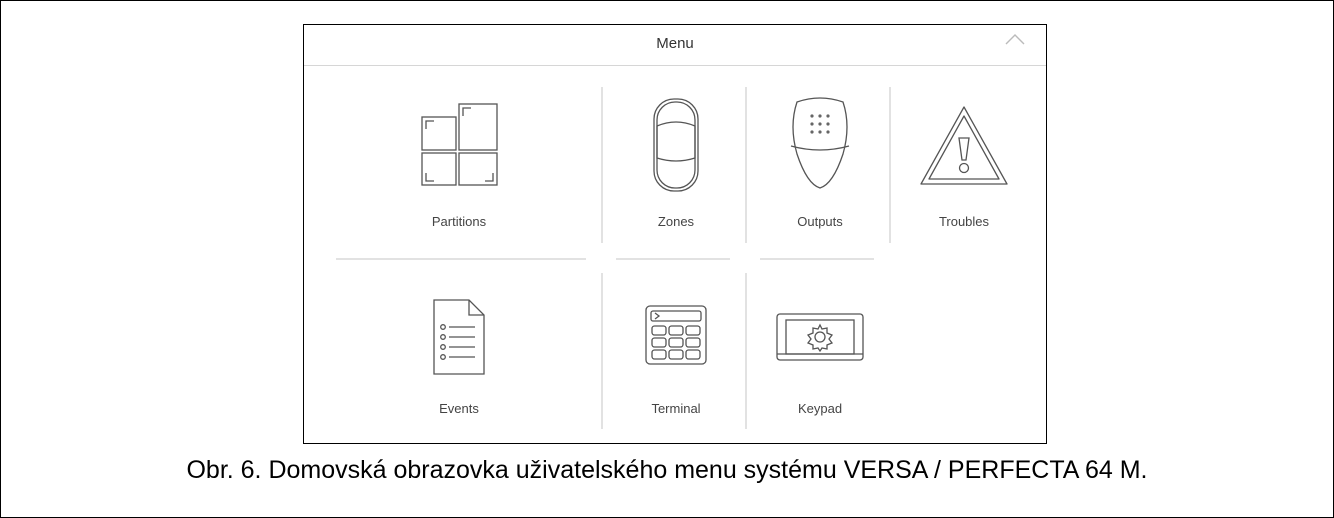 This screenshot has width=1334, height=518. I want to click on tile-events: Events, so click(459, 352).